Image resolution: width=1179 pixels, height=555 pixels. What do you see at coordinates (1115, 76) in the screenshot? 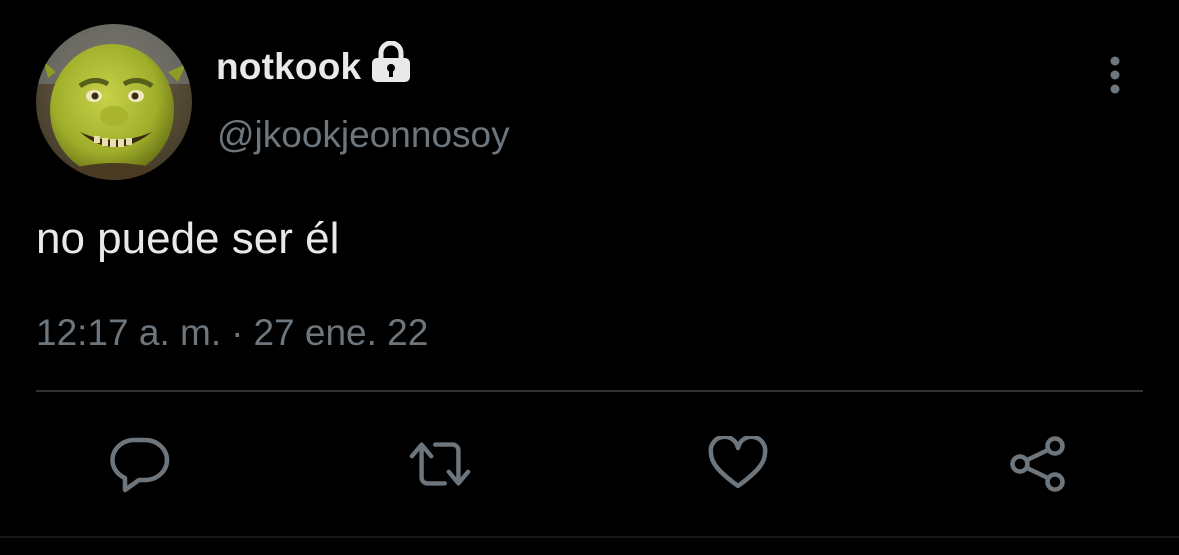
I see `more-vertical-icon` at bounding box center [1115, 76].